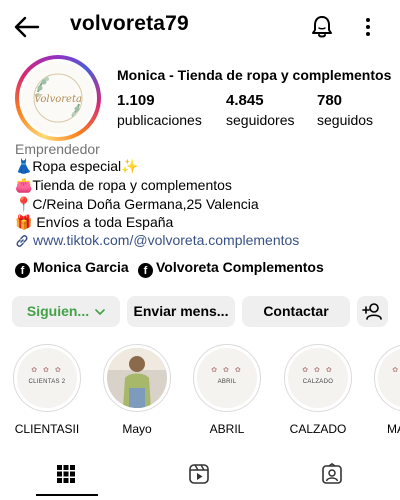 This screenshot has height=500, width=400. What do you see at coordinates (129, 23) in the screenshot?
I see `profile-username: volvoreta79` at bounding box center [129, 23].